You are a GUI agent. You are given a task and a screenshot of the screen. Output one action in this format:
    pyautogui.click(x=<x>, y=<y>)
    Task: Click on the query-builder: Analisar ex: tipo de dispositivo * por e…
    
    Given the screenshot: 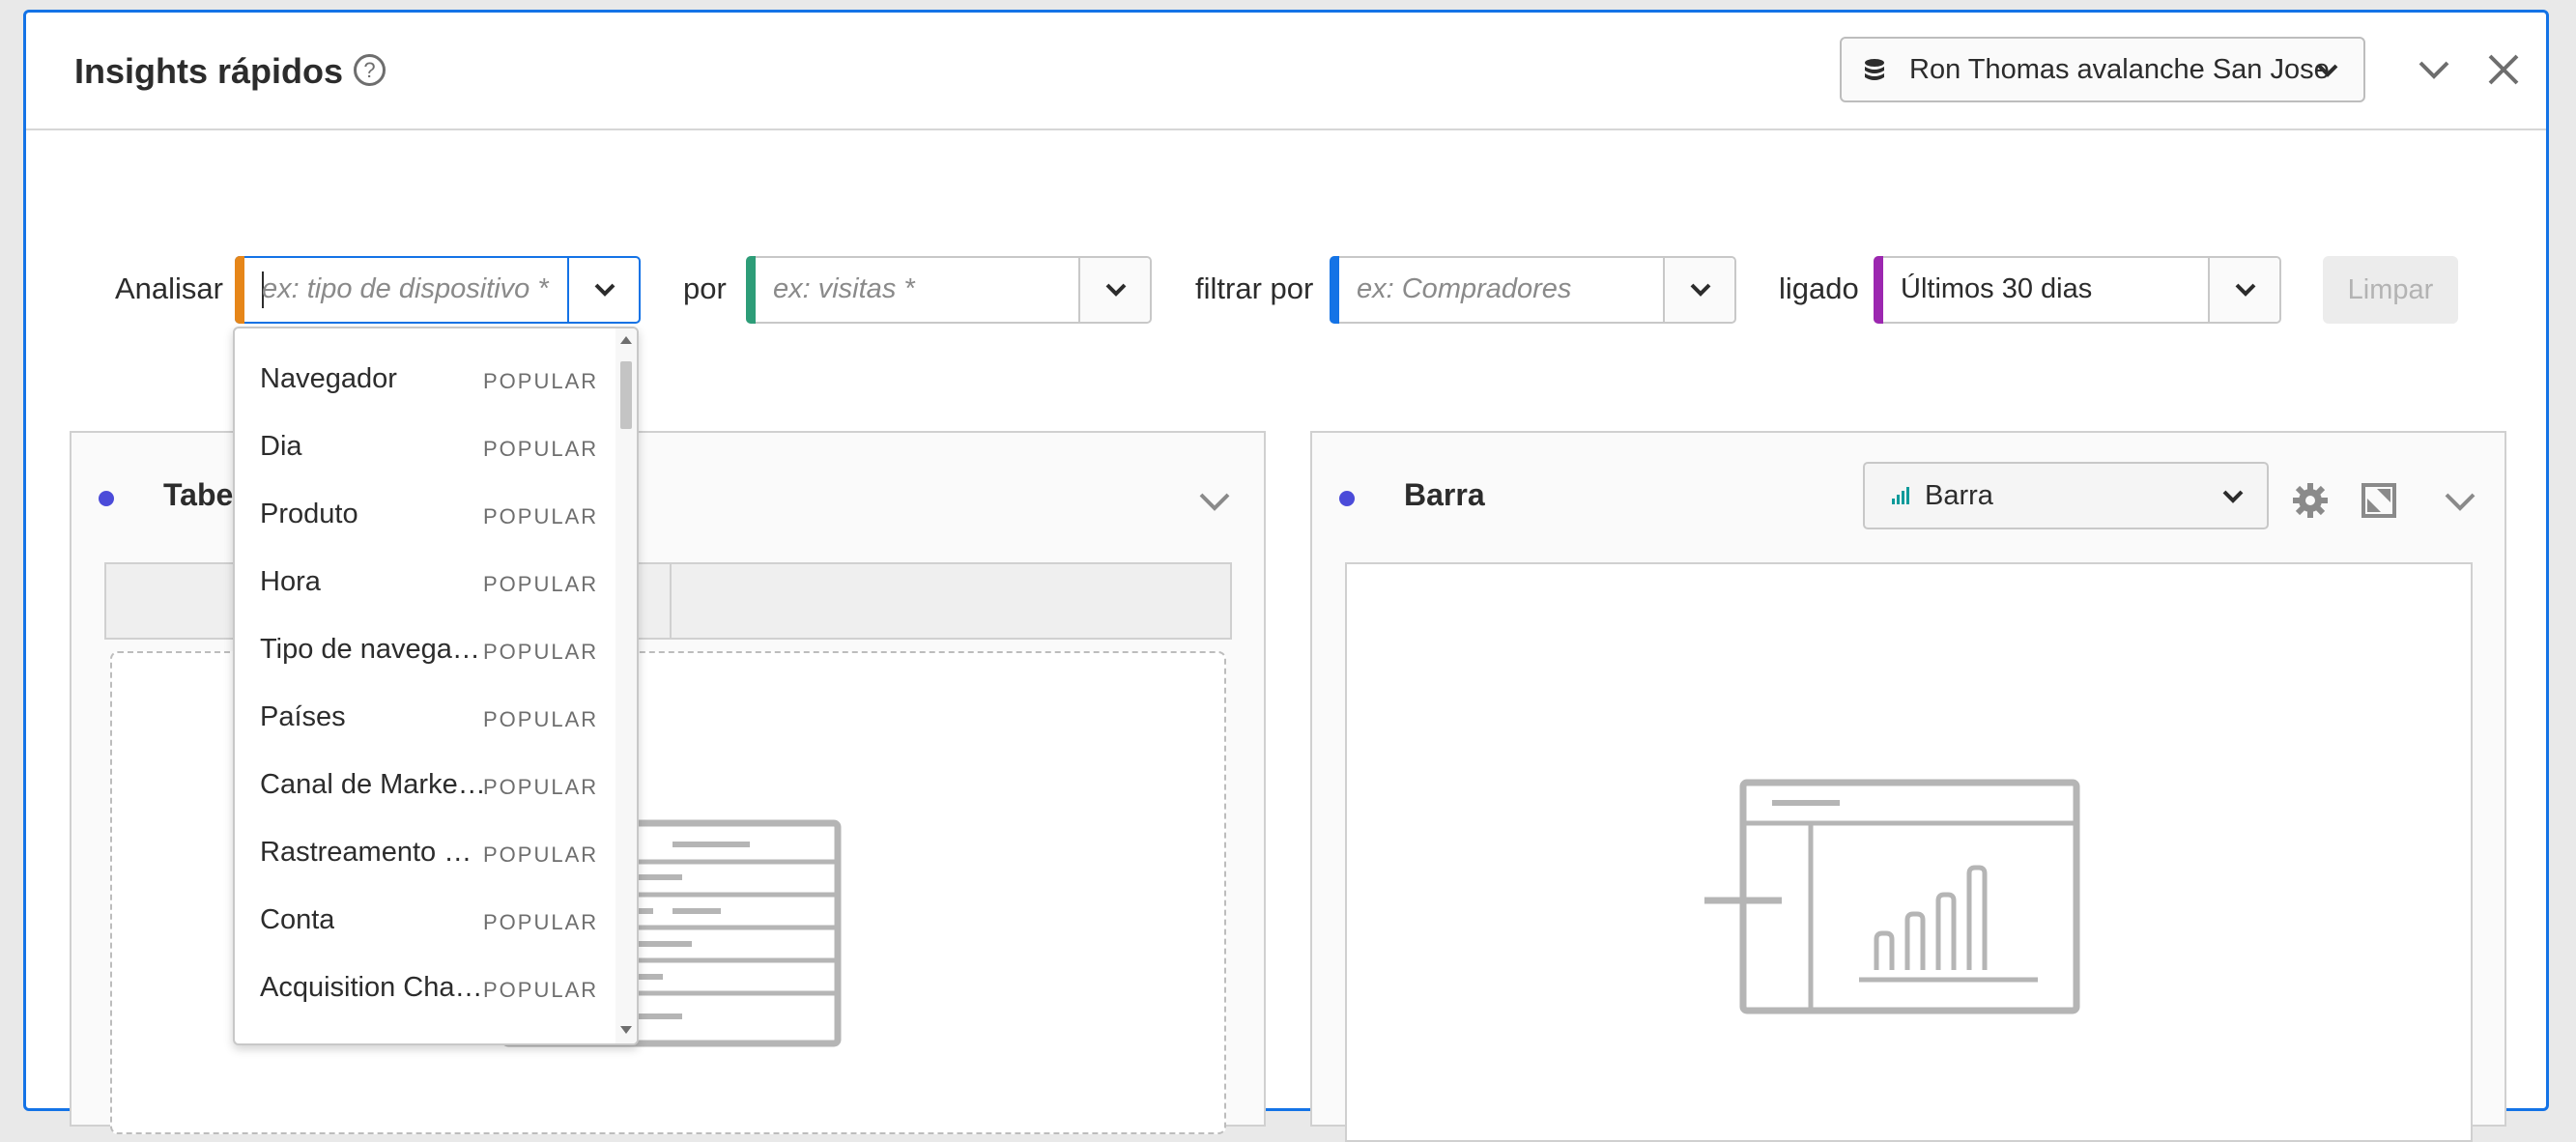 What is the action you would take?
    pyautogui.click(x=1286, y=284)
    